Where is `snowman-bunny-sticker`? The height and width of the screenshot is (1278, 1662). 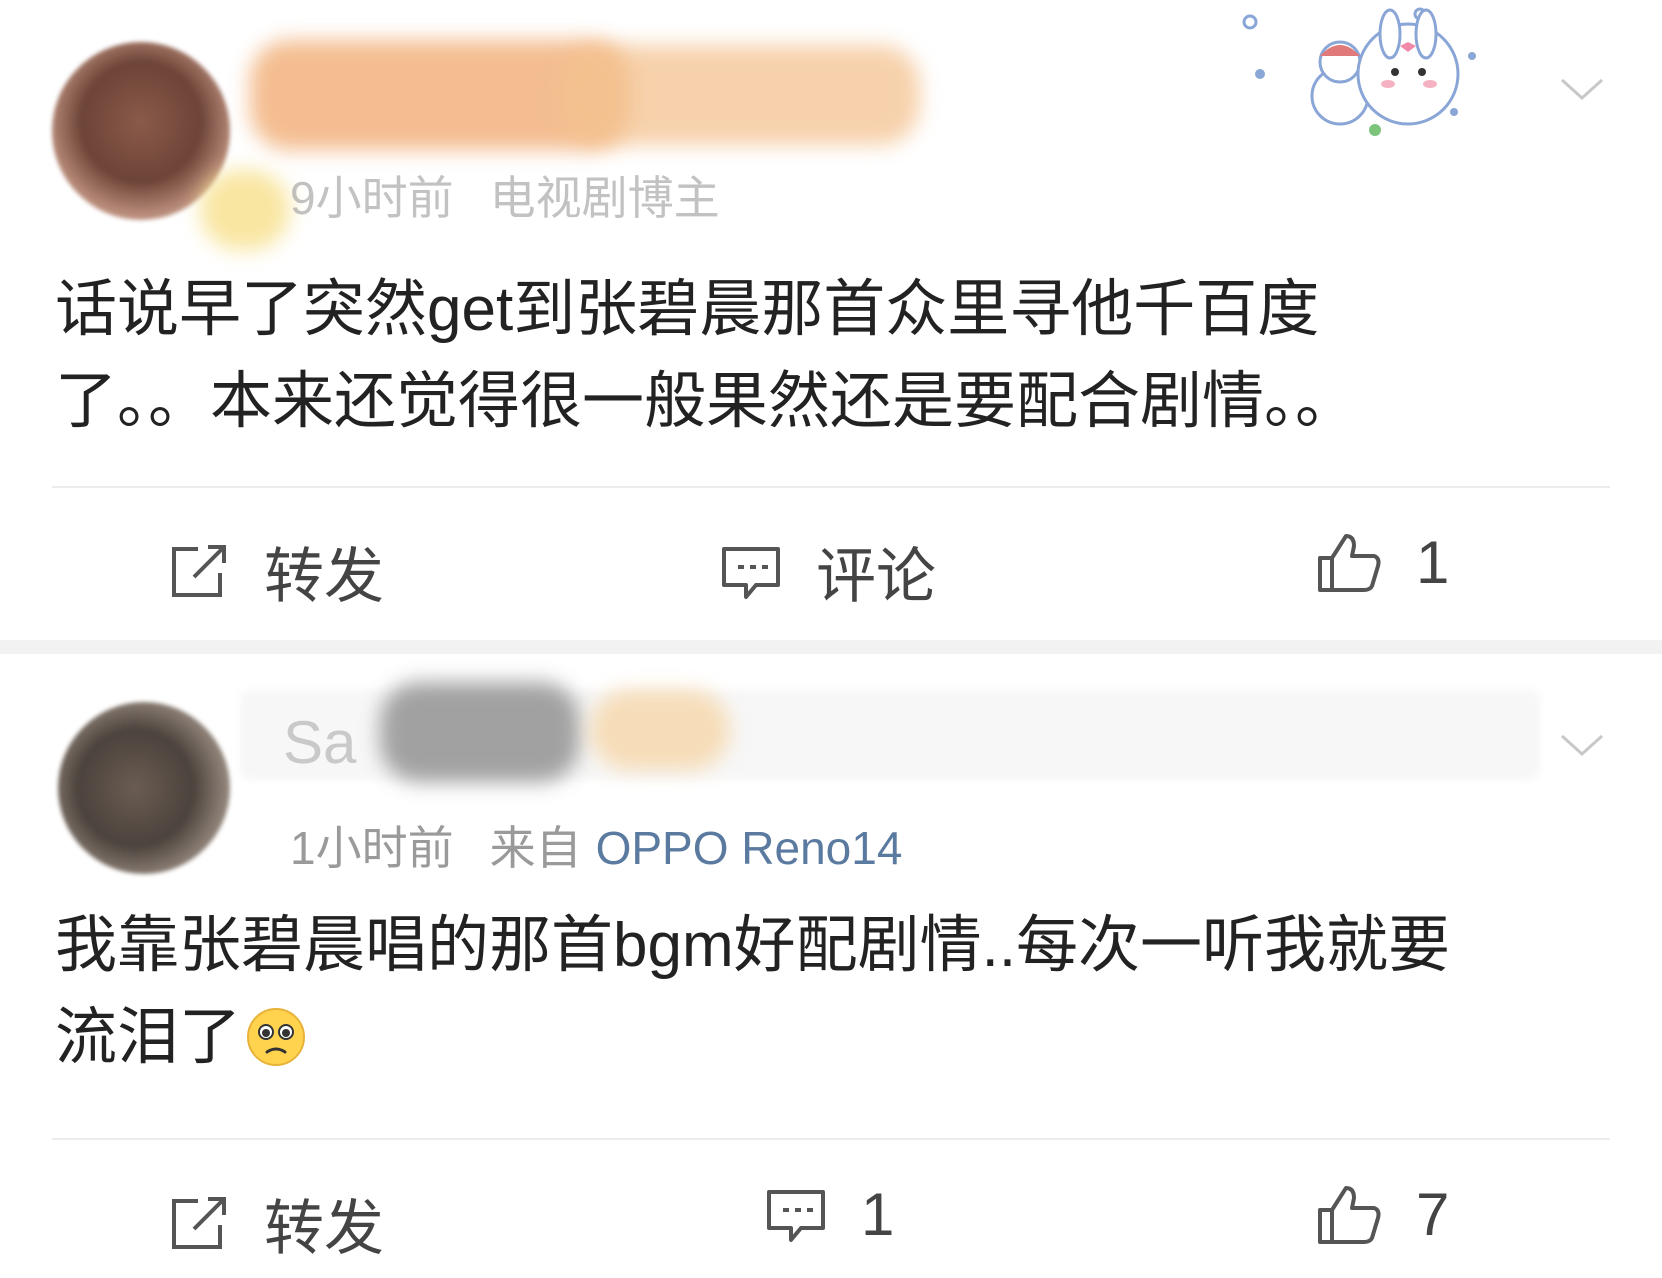
snowman-bunny-sticker is located at coordinates (1359, 71).